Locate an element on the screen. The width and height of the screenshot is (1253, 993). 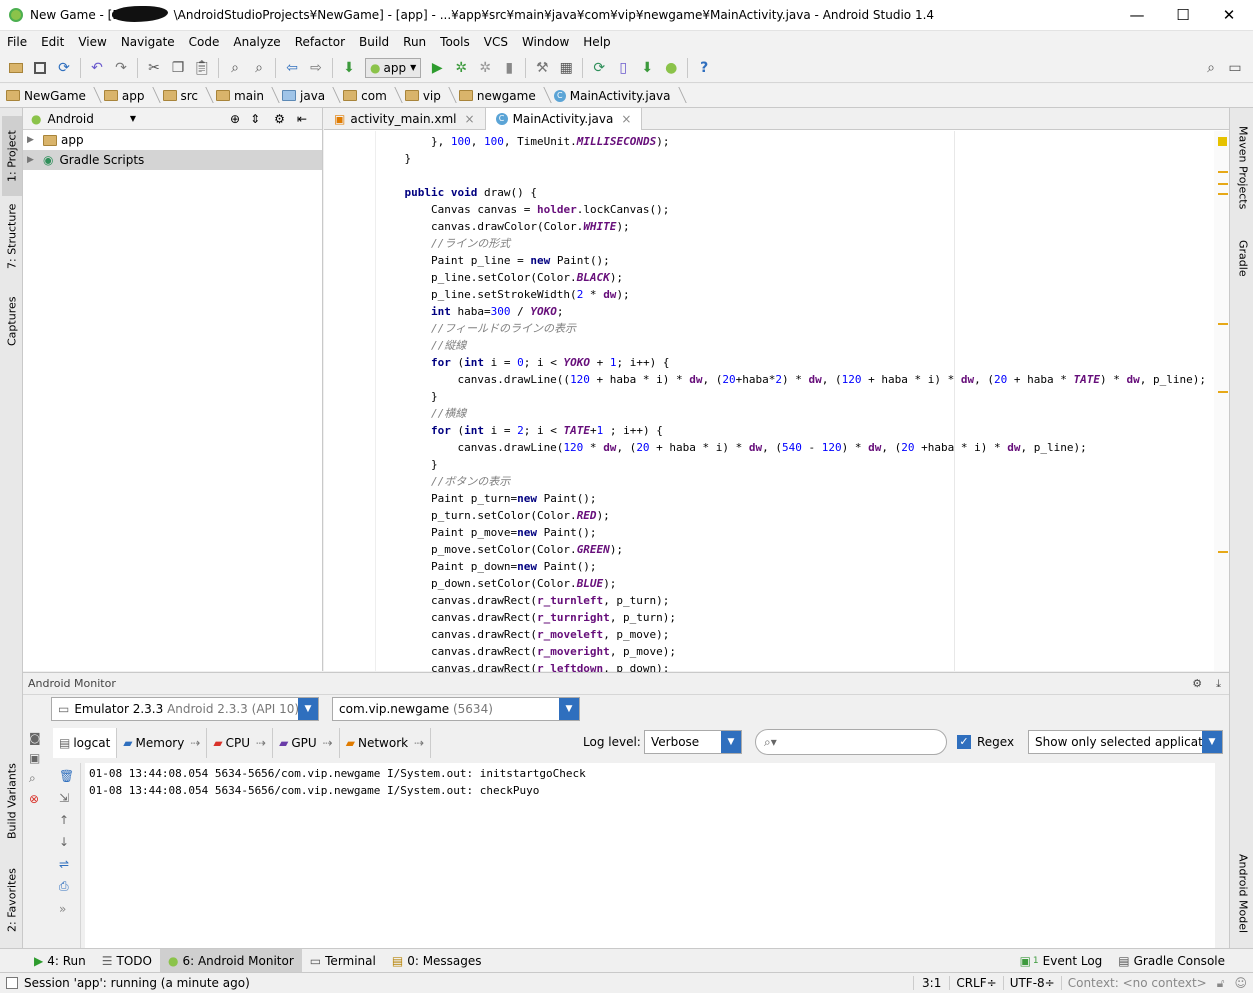
avd-manager-icon: ▯ is located at coordinates (623, 68).